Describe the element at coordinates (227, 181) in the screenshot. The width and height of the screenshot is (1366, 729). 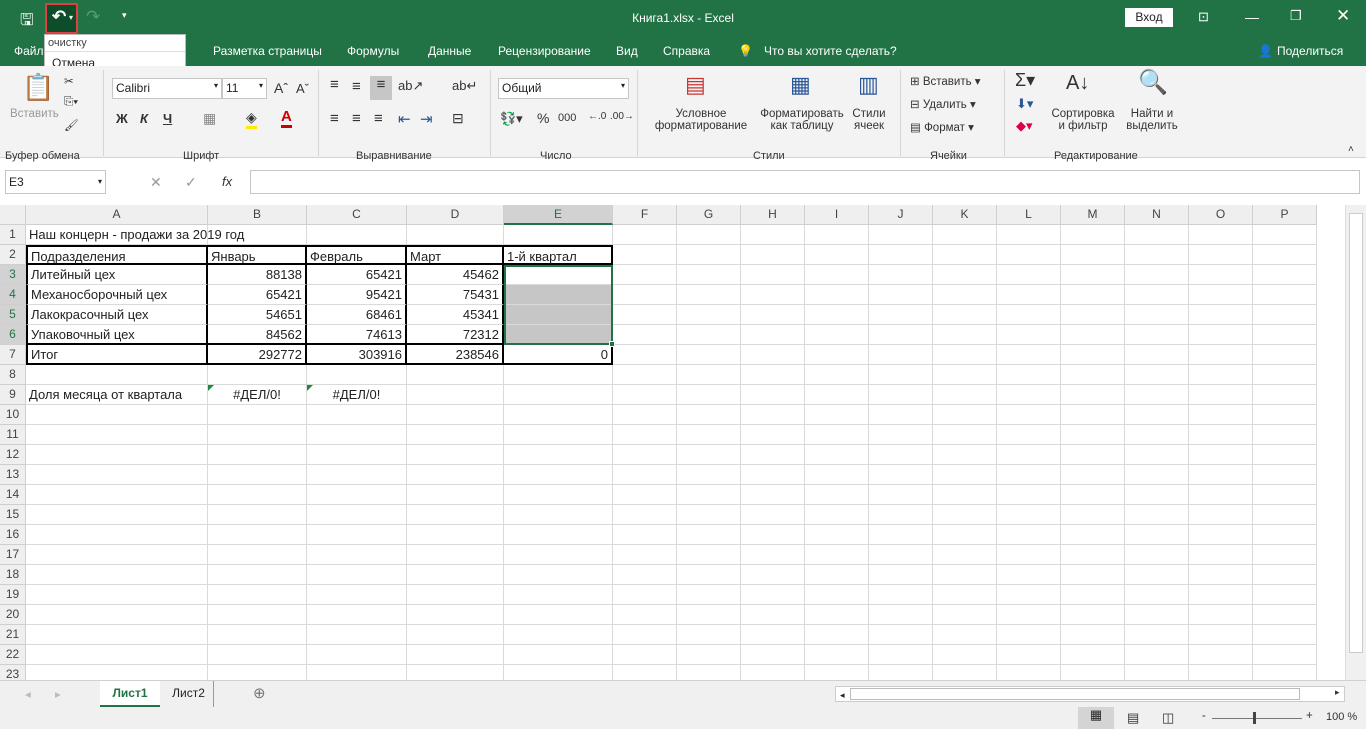
I see `insert-function-button: fx` at that location.